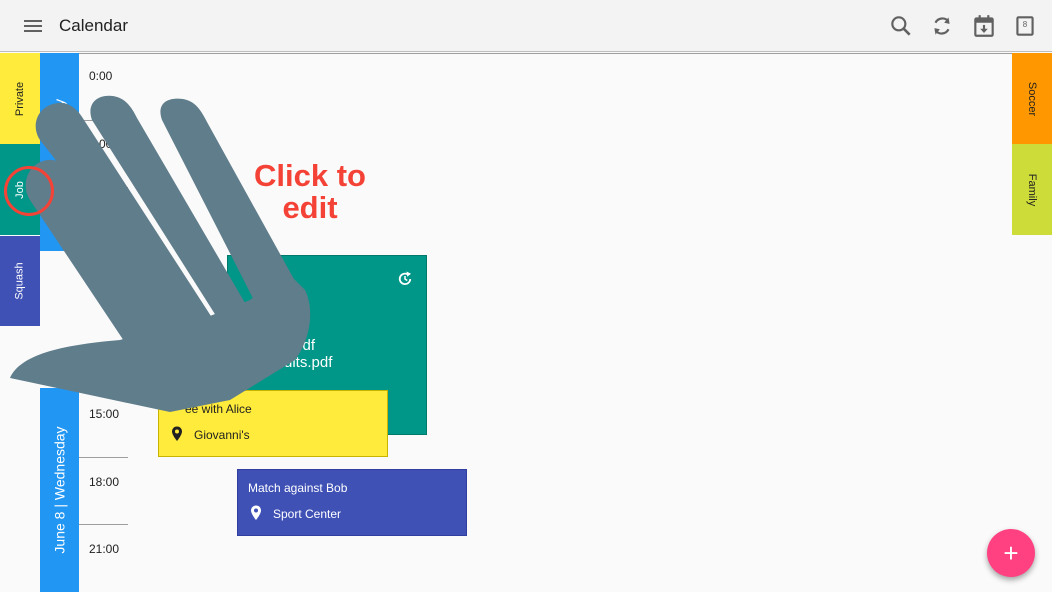  Describe the element at coordinates (901, 26) in the screenshot. I see `search-icon` at that location.